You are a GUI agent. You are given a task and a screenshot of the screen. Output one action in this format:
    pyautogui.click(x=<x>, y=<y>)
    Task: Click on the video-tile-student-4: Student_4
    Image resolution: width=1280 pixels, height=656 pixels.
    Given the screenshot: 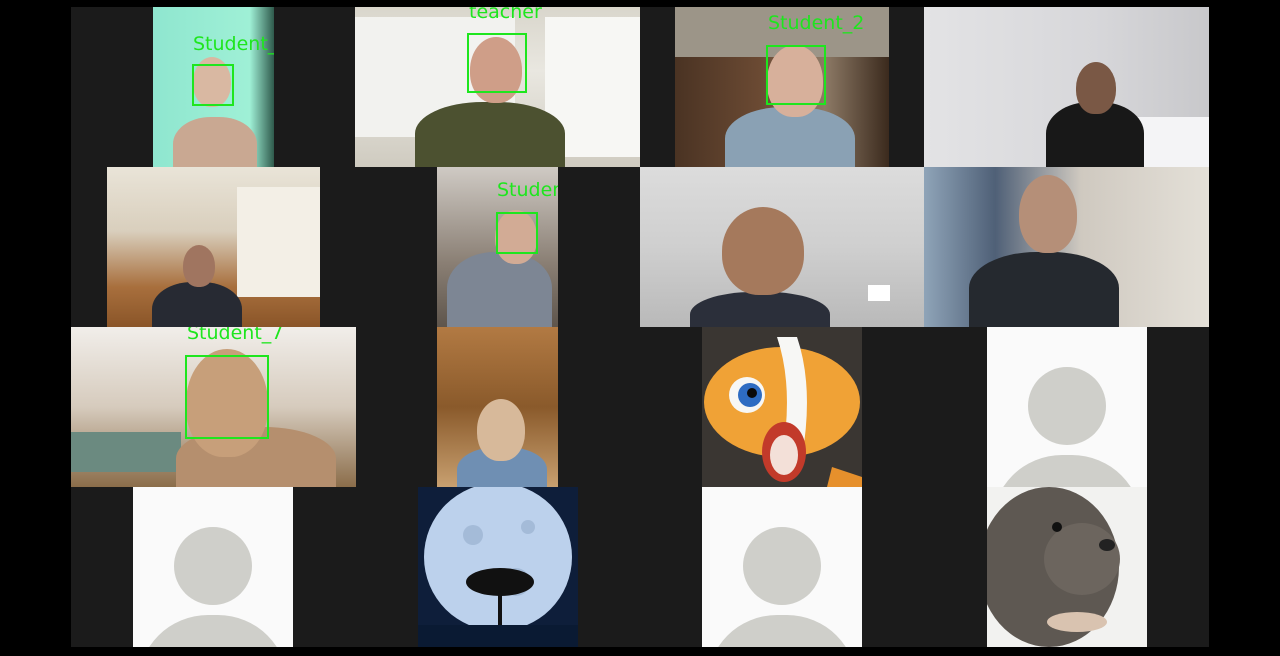 What is the action you would take?
    pyautogui.click(x=497, y=247)
    